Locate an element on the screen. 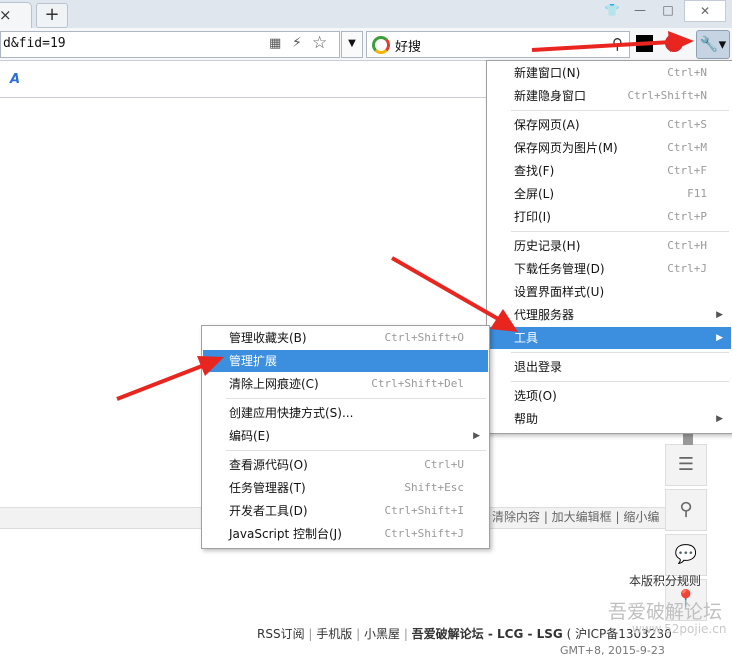 This screenshot has width=732, height=657. arrow-to-tools is located at coordinates (454, 294).